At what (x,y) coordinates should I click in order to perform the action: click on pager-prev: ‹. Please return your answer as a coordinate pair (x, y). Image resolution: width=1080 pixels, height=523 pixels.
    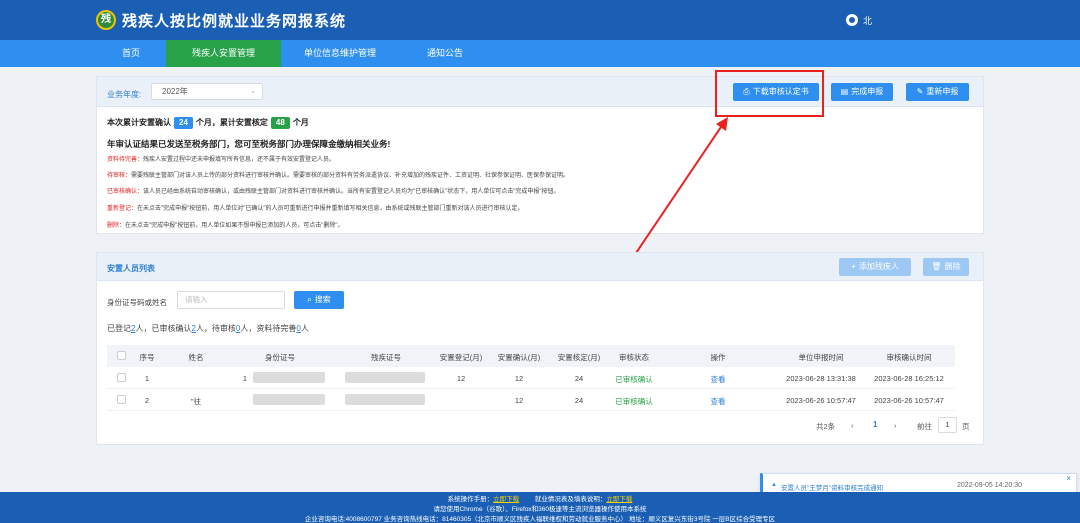
    Looking at the image, I should click on (852, 425).